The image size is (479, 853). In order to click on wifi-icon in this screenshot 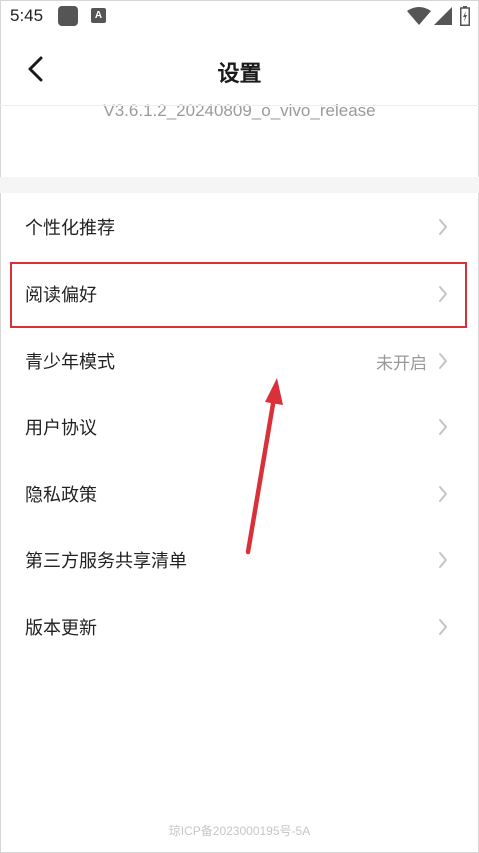, I will do `click(419, 16)`.